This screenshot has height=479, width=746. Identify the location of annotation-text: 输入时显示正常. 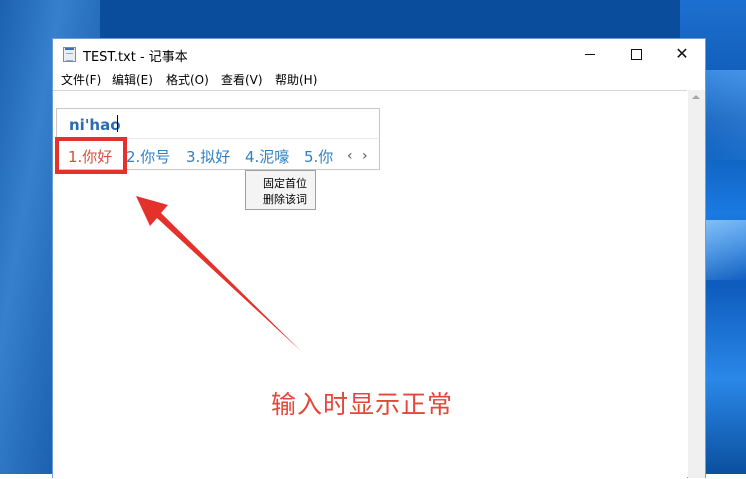
(362, 404).